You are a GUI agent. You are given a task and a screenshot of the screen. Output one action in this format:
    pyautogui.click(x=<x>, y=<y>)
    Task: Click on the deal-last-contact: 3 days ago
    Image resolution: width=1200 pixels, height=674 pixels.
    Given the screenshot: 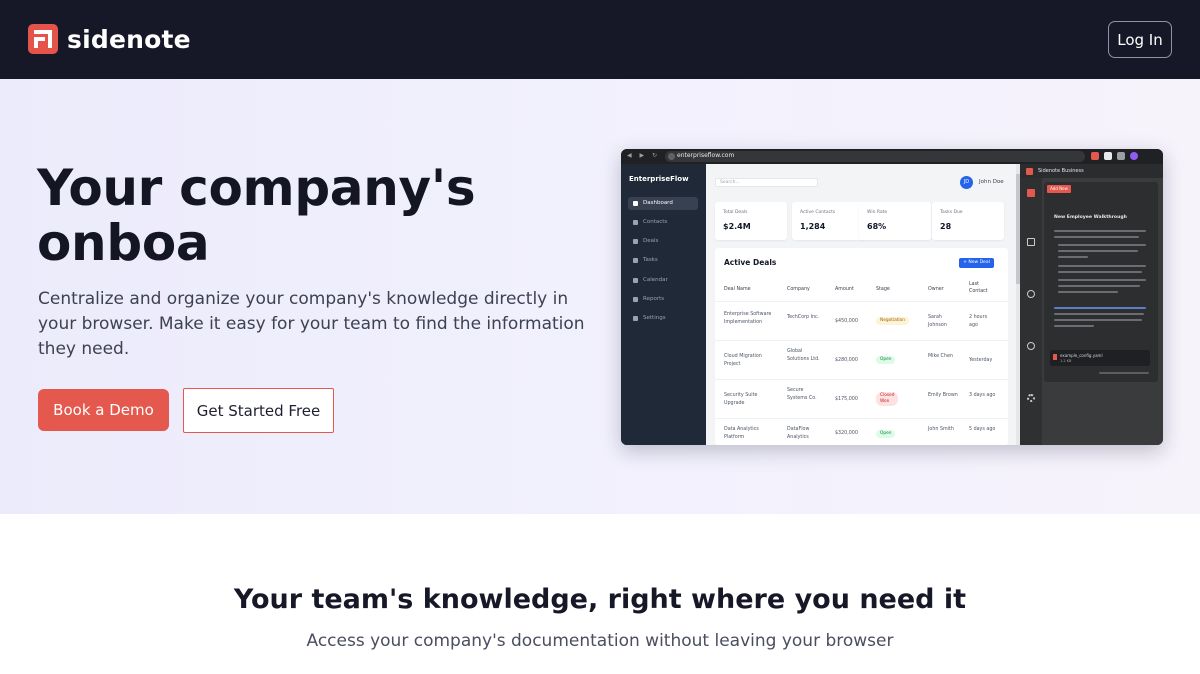 What is the action you would take?
    pyautogui.click(x=982, y=395)
    